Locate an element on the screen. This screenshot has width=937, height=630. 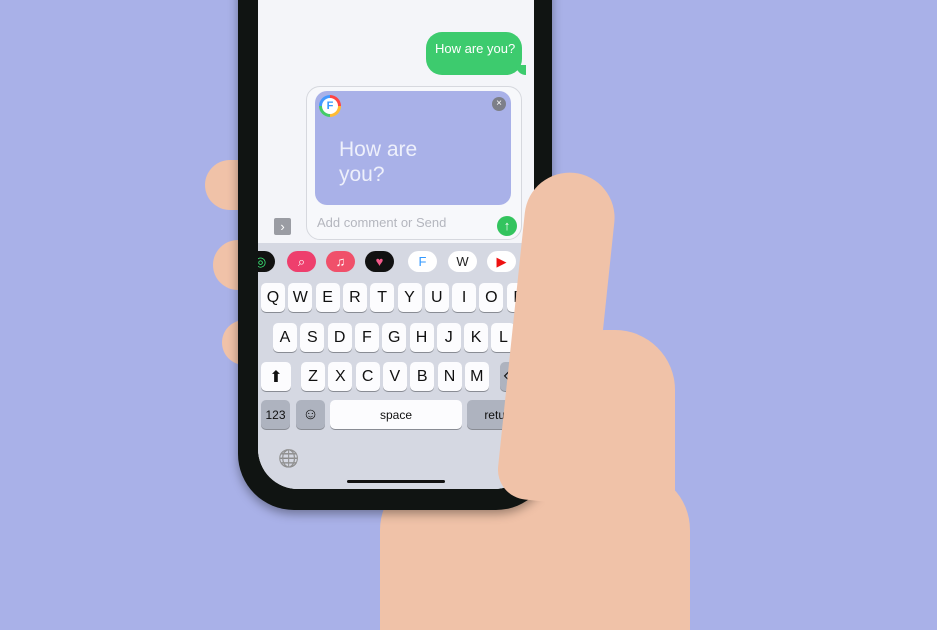
key-z: Z is located at coordinates (313, 376).